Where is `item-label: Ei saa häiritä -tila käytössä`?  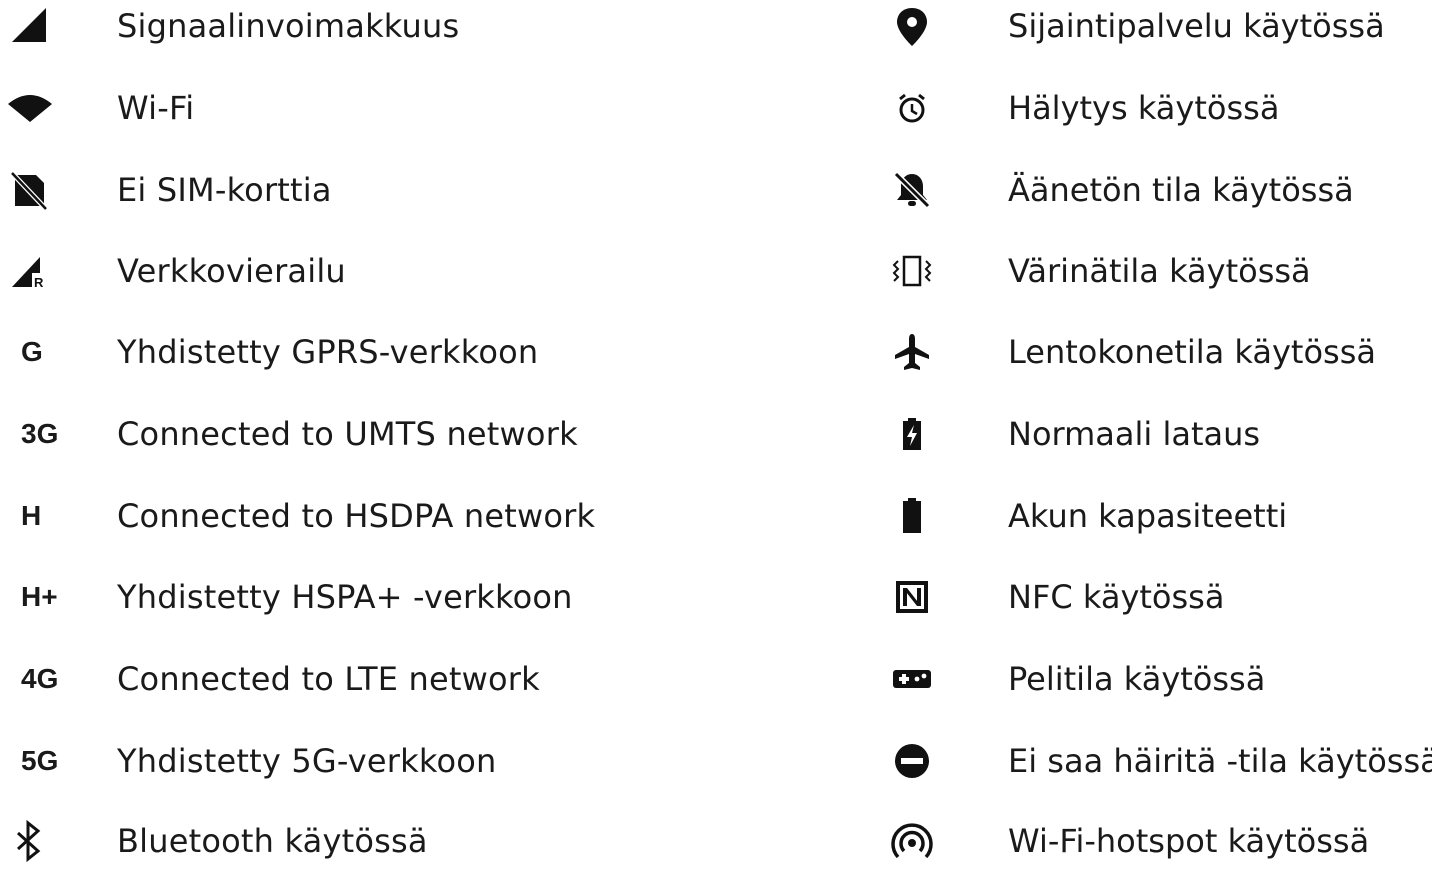
item-label: Ei saa häiritä -tila käytössä is located at coordinates (1220, 761).